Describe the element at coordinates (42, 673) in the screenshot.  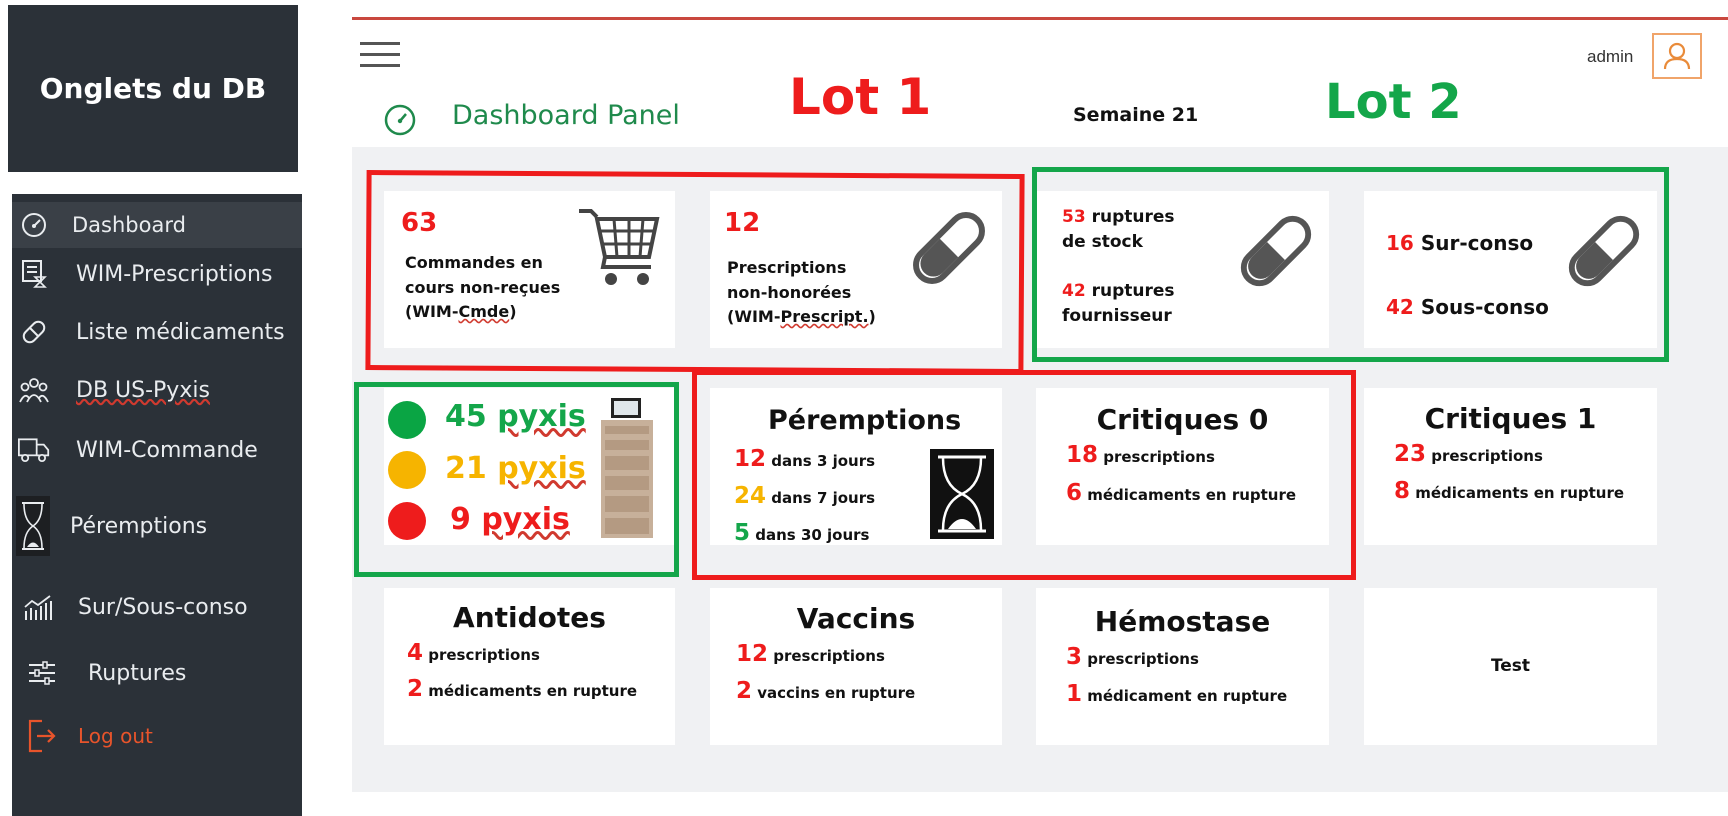
I see `sliders-icon` at that location.